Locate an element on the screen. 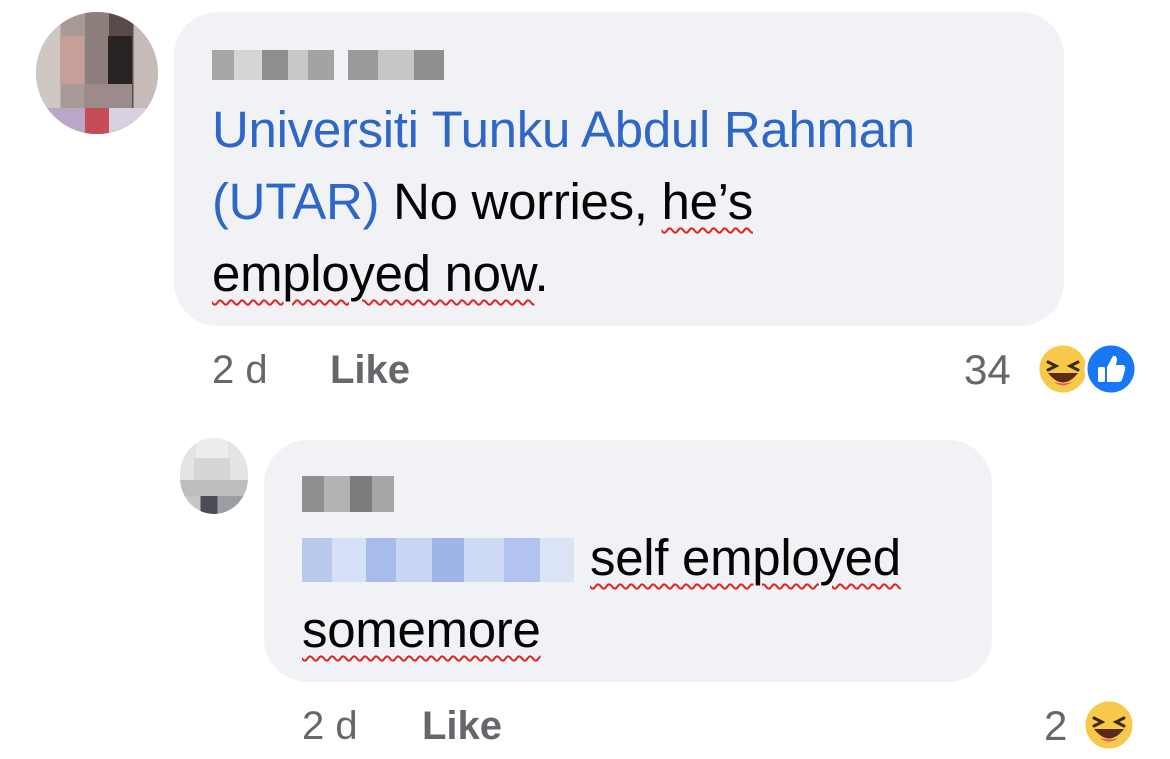 The width and height of the screenshot is (1170, 759). mention-link-continued: (UTAR) is located at coordinates (296, 201).